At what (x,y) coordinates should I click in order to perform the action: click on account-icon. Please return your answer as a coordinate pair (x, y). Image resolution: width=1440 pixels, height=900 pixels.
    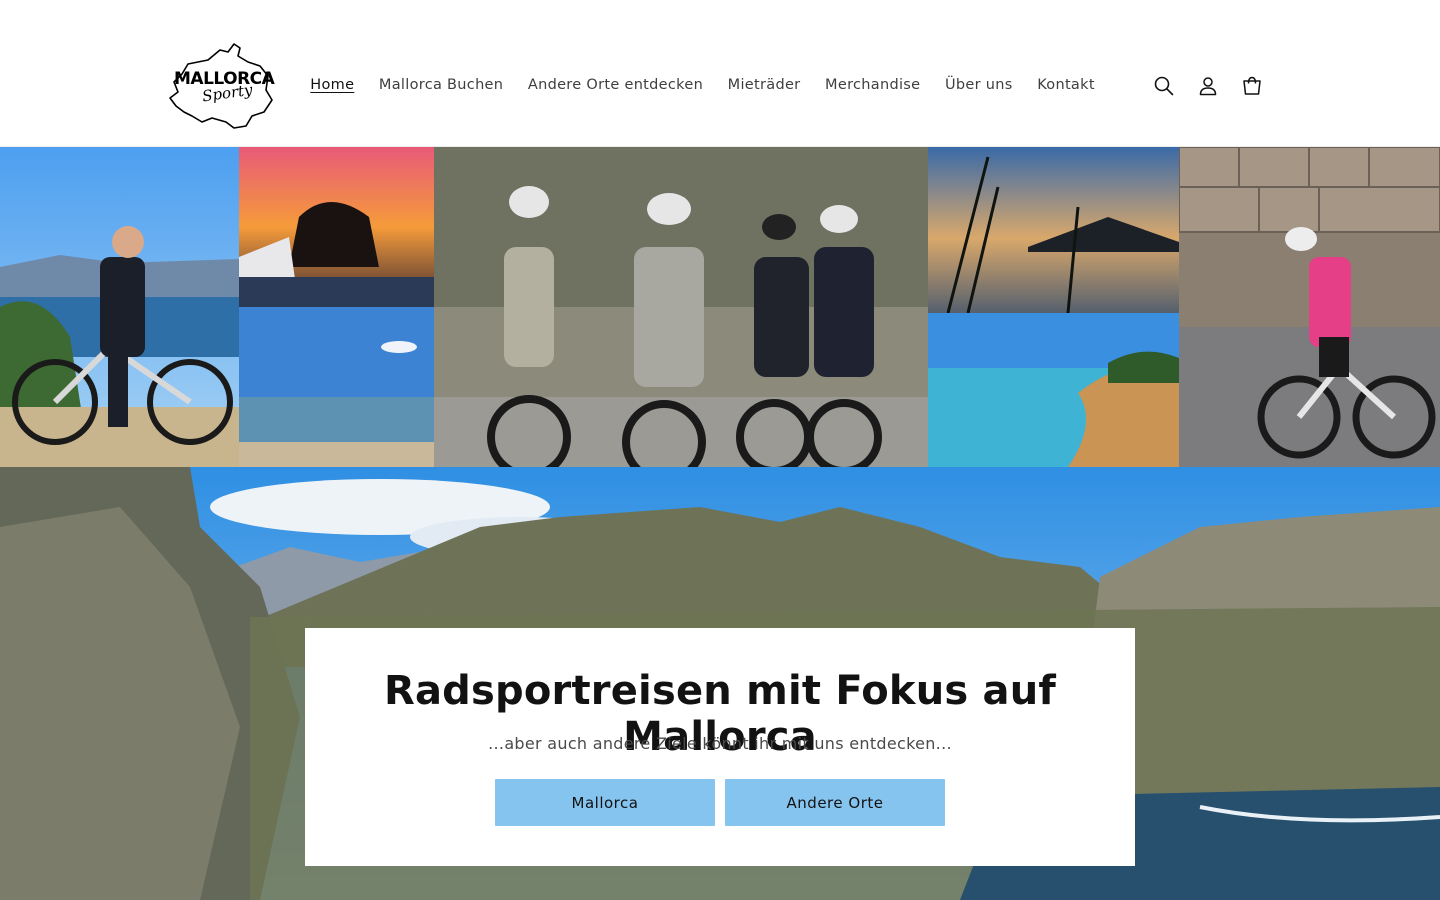
    Looking at the image, I should click on (1208, 86).